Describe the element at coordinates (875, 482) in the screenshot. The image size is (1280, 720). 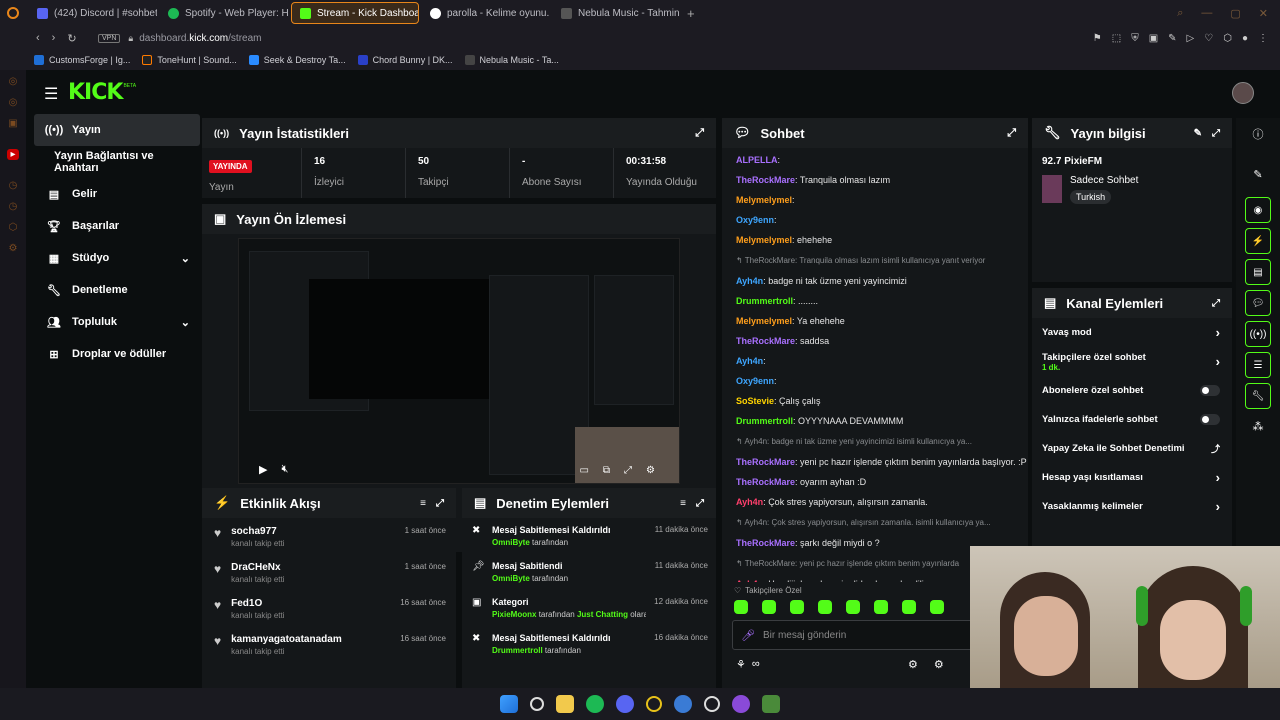
I see `chat-message: TheRockMare: oyarım ayhan :D` at that location.